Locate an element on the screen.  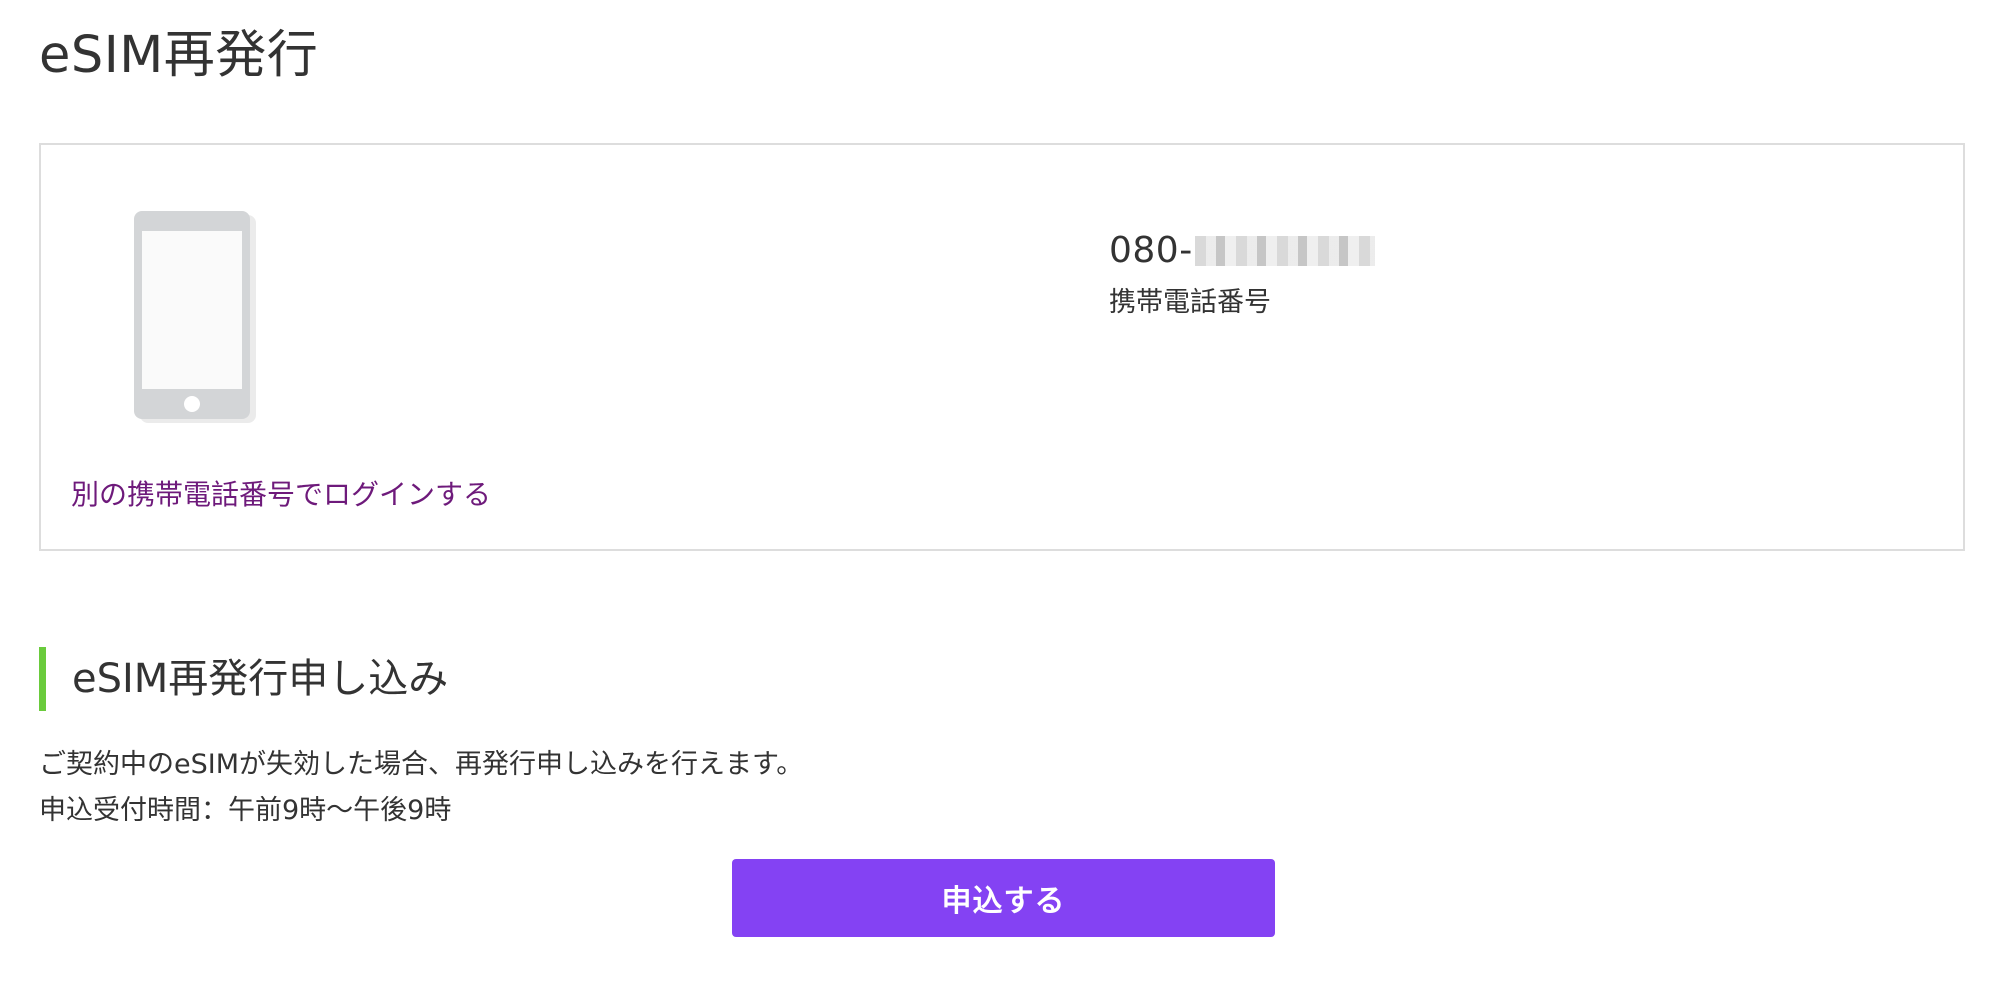
other-number-login-link: 別の携帯電話番号でログインする is located at coordinates (281, 495).